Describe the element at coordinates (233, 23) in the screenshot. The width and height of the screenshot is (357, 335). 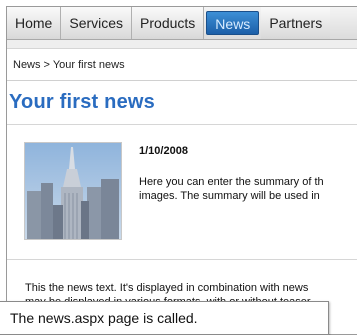
I see `tab-news: News` at that location.